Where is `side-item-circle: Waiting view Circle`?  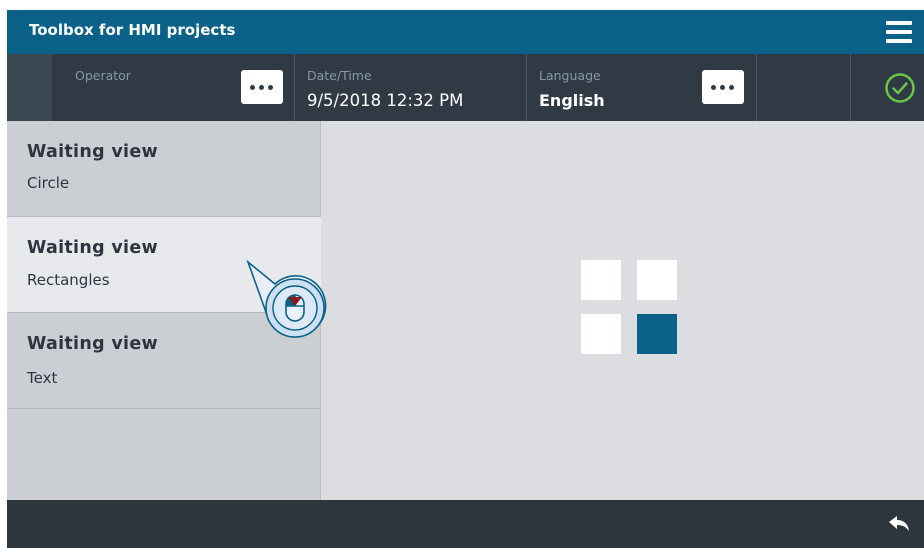 side-item-circle: Waiting view Circle is located at coordinates (163, 169).